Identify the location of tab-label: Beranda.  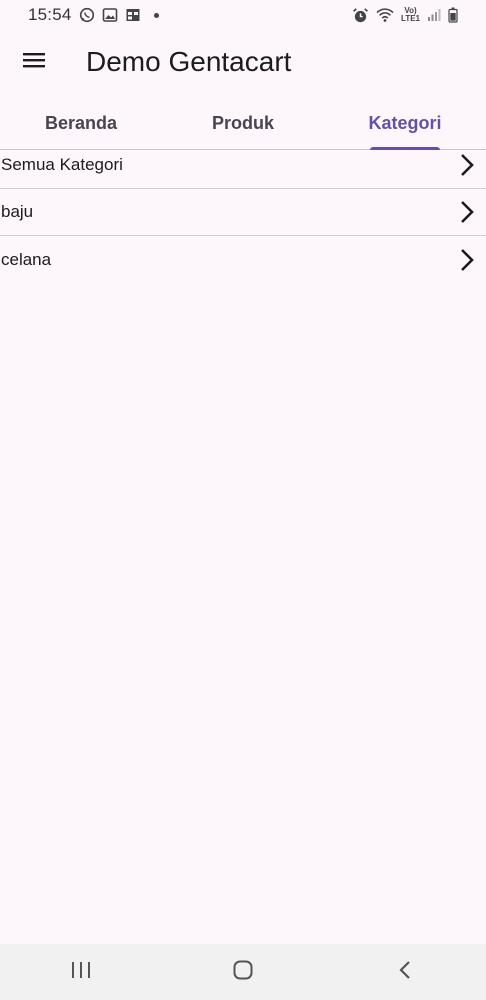
(81, 123).